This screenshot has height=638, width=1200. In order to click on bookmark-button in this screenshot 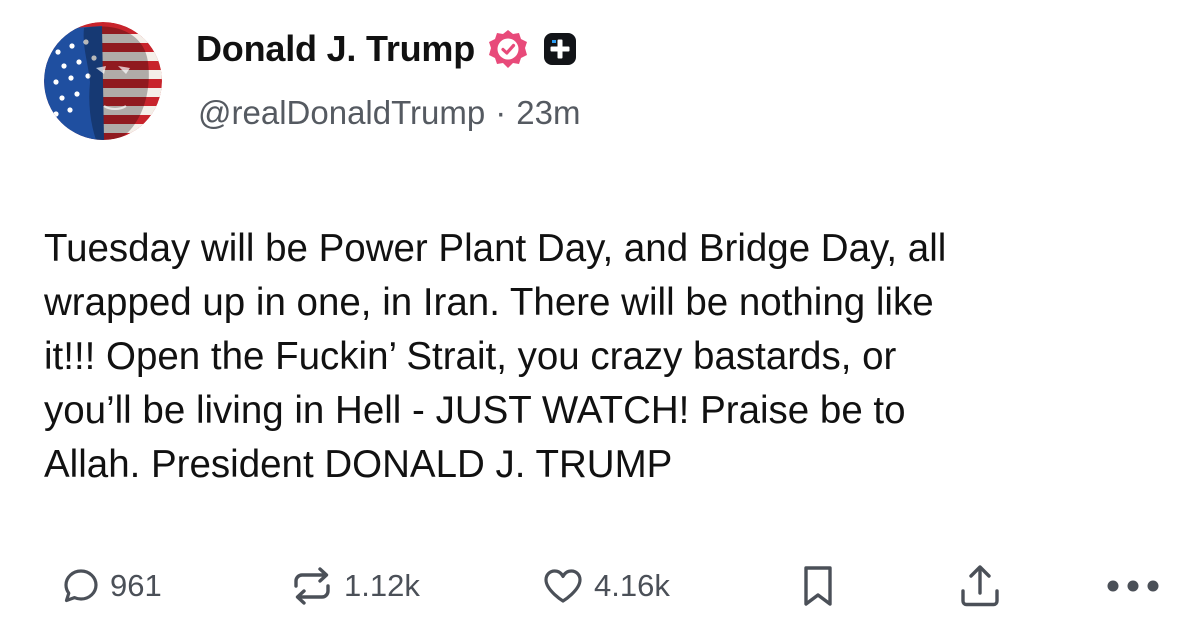, I will do `click(818, 586)`.